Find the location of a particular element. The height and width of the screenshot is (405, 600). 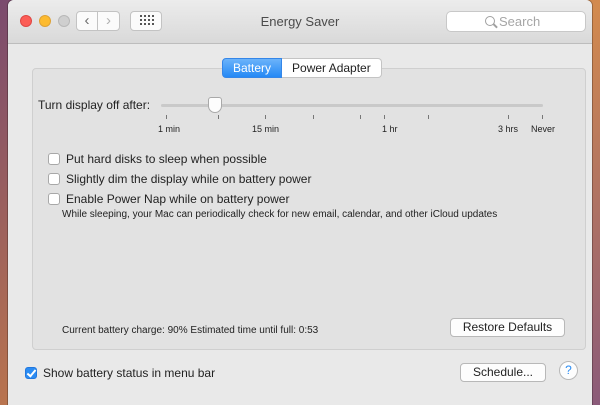

hard-disk-sleep-checkbox is located at coordinates (54, 159).